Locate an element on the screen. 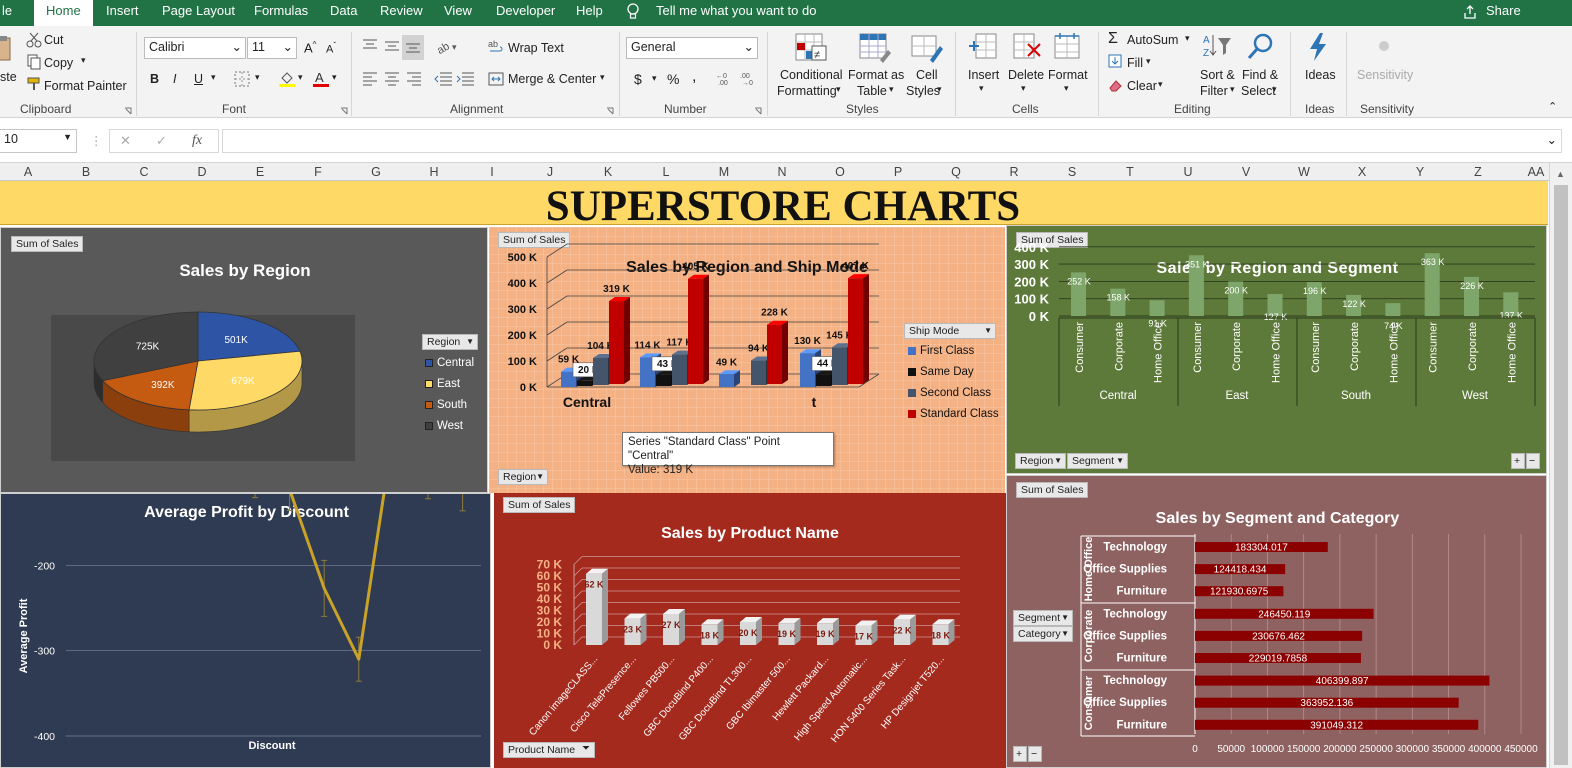  enter-icon: ✓ is located at coordinates (161, 141).